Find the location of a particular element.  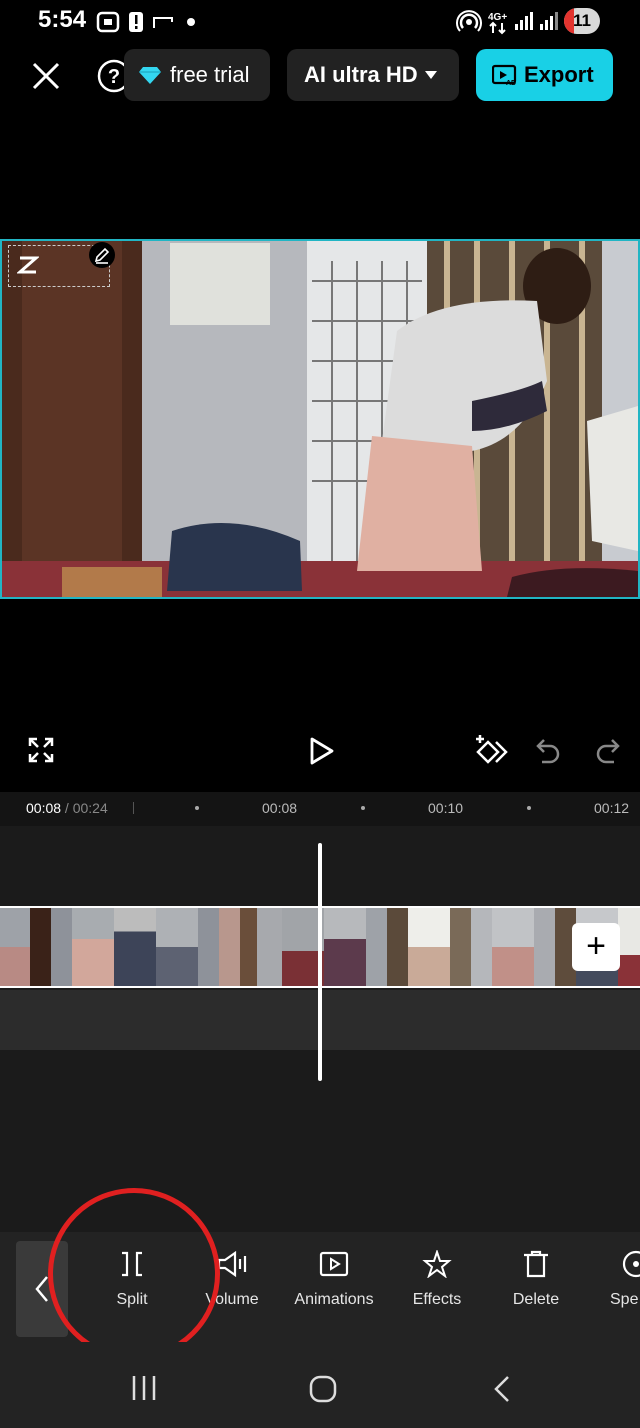

quality-dropdown: AI ultra HD is located at coordinates (373, 75).